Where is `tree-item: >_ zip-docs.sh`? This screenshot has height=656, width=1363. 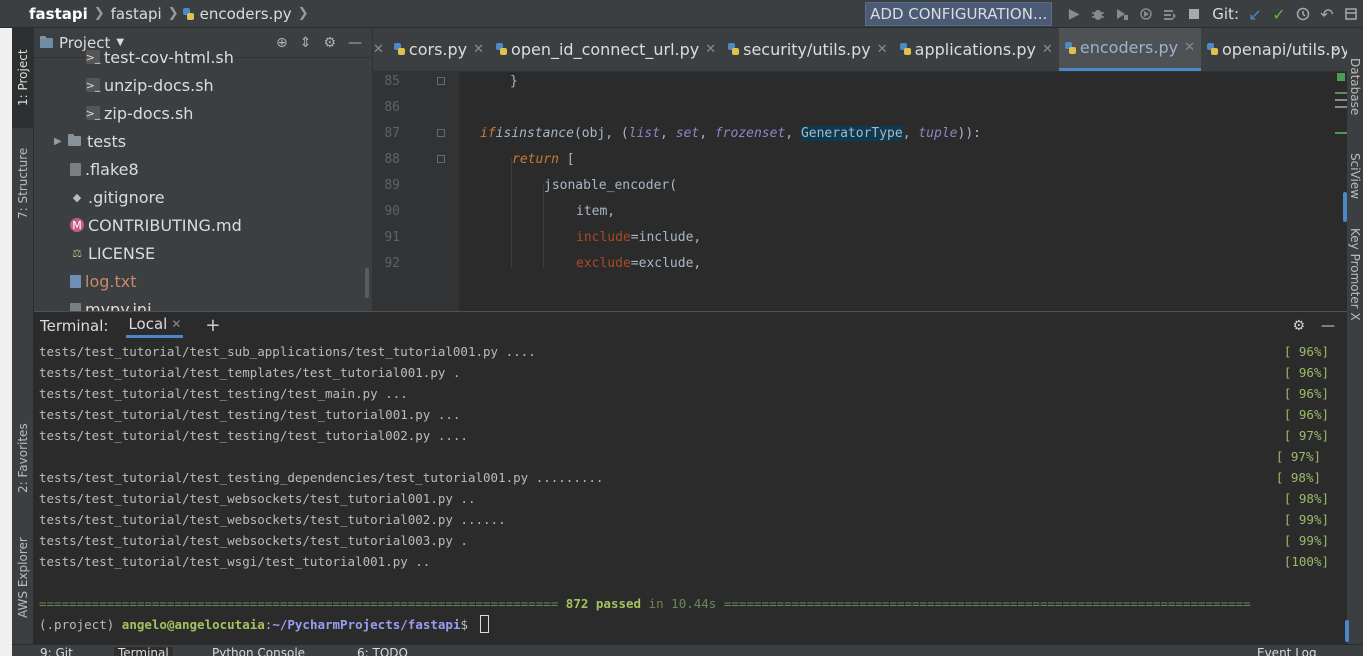
tree-item: >_ zip-docs.sh is located at coordinates (140, 113).